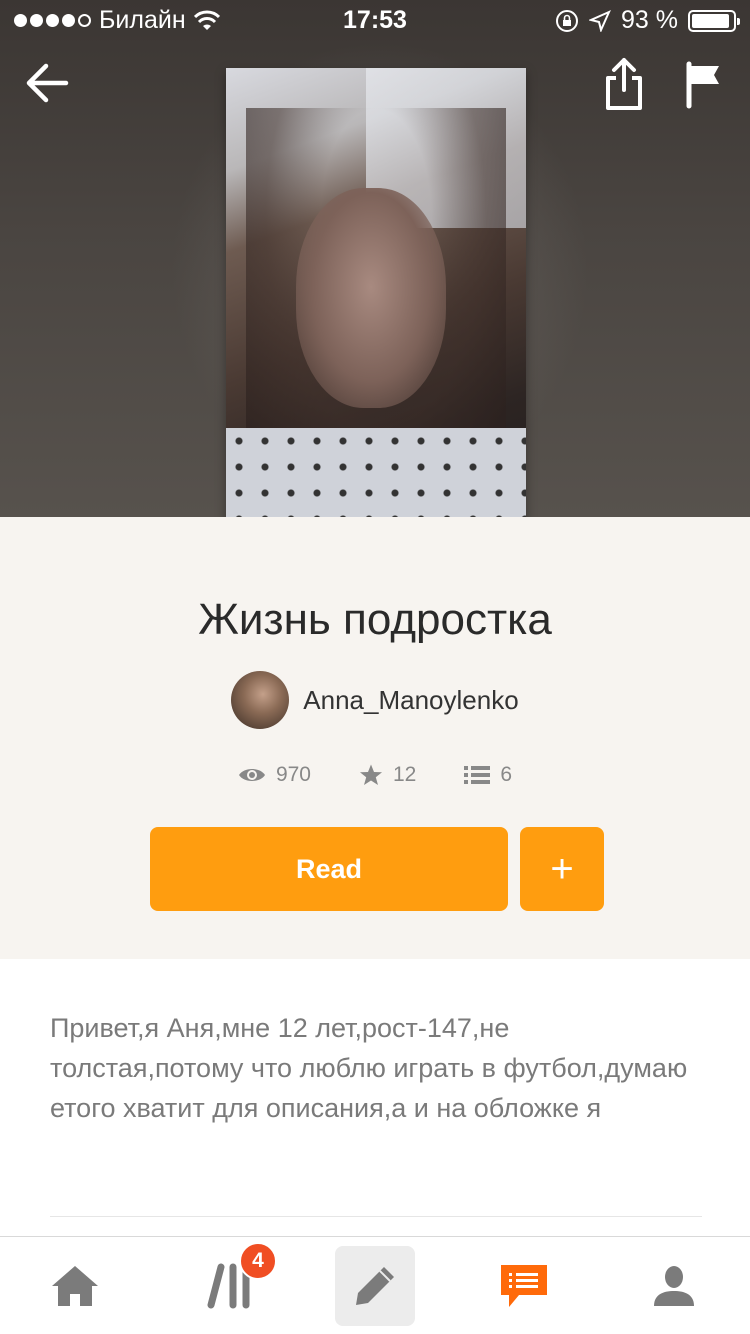 The height and width of the screenshot is (1334, 750). I want to click on list-icon, so click(477, 775).